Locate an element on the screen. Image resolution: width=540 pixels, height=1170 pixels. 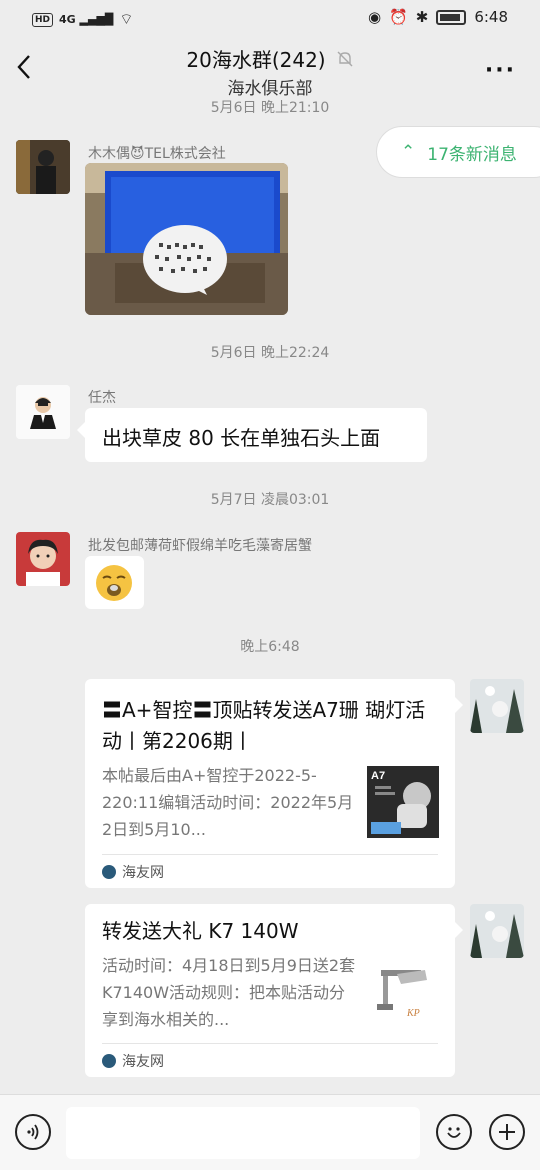
svg-text: KP is located at coordinates (413, 1013).